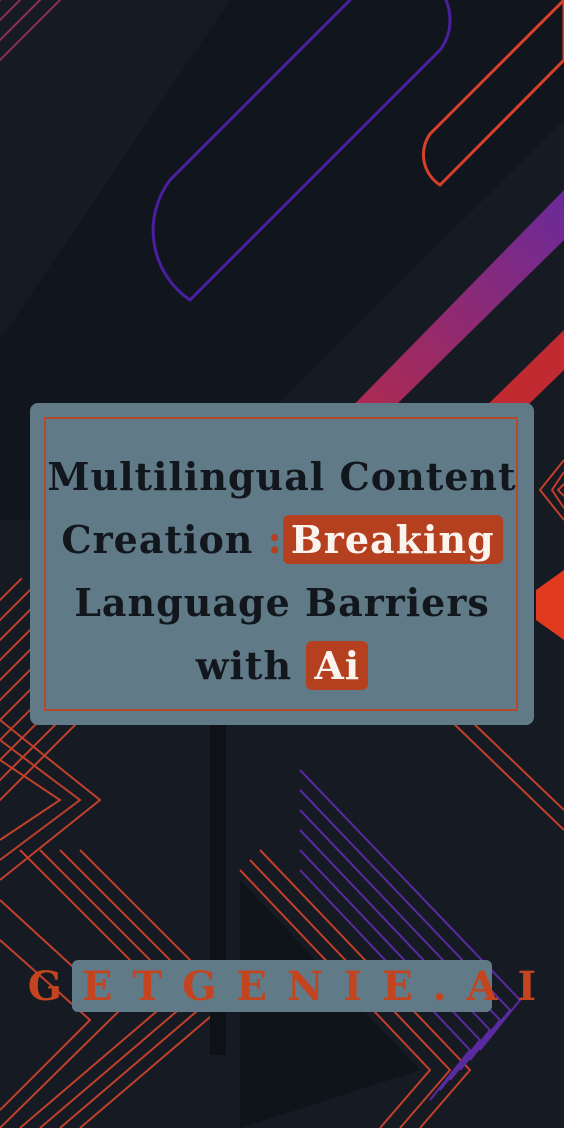 Image resolution: width=564 pixels, height=1128 pixels. What do you see at coordinates (282, 602) in the screenshot?
I see `headline-line-3: Language Barriers` at bounding box center [282, 602].